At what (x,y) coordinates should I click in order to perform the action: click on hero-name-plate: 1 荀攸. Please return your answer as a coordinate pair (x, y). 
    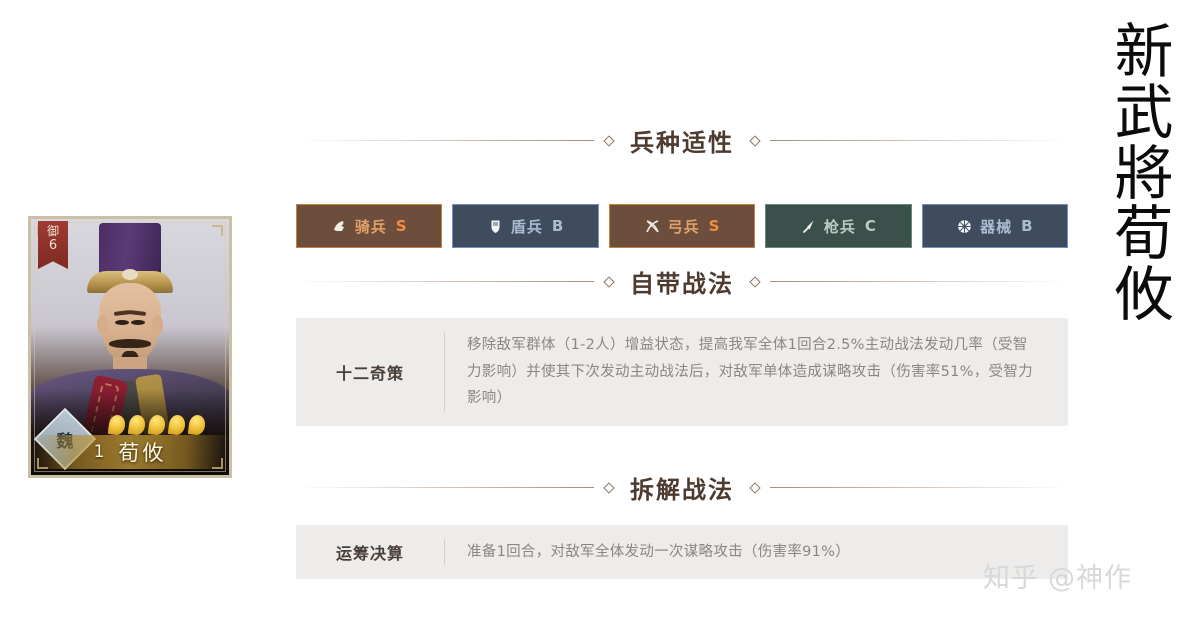
    Looking at the image, I should click on (130, 452).